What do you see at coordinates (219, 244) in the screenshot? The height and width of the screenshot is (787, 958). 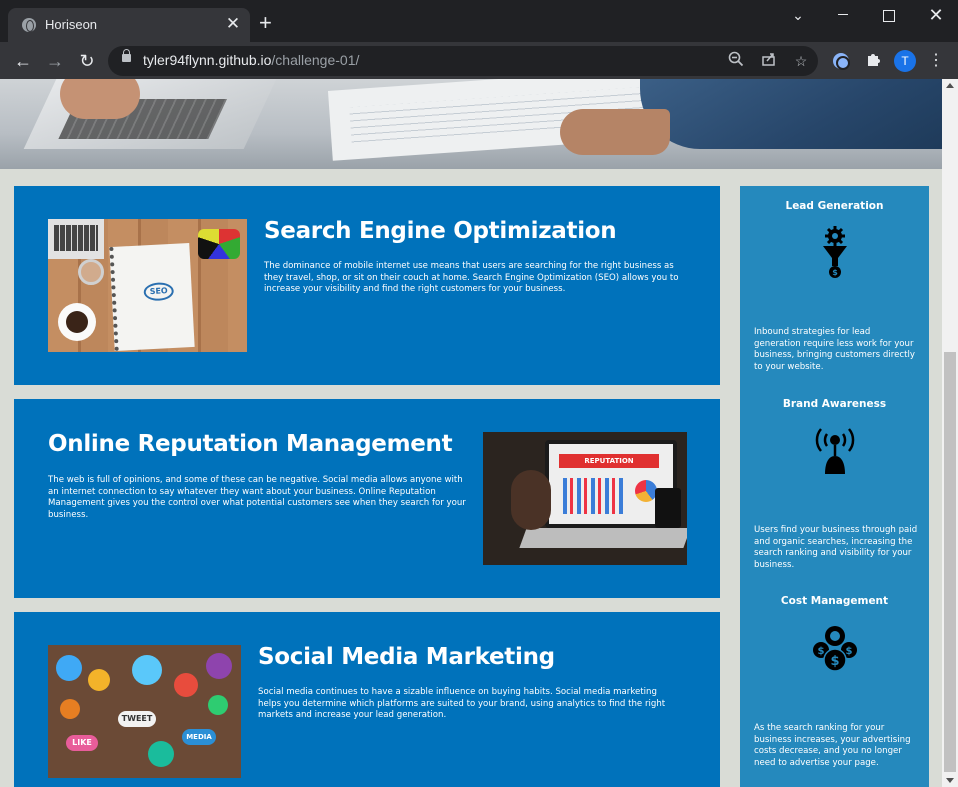 I see `pen-holder` at bounding box center [219, 244].